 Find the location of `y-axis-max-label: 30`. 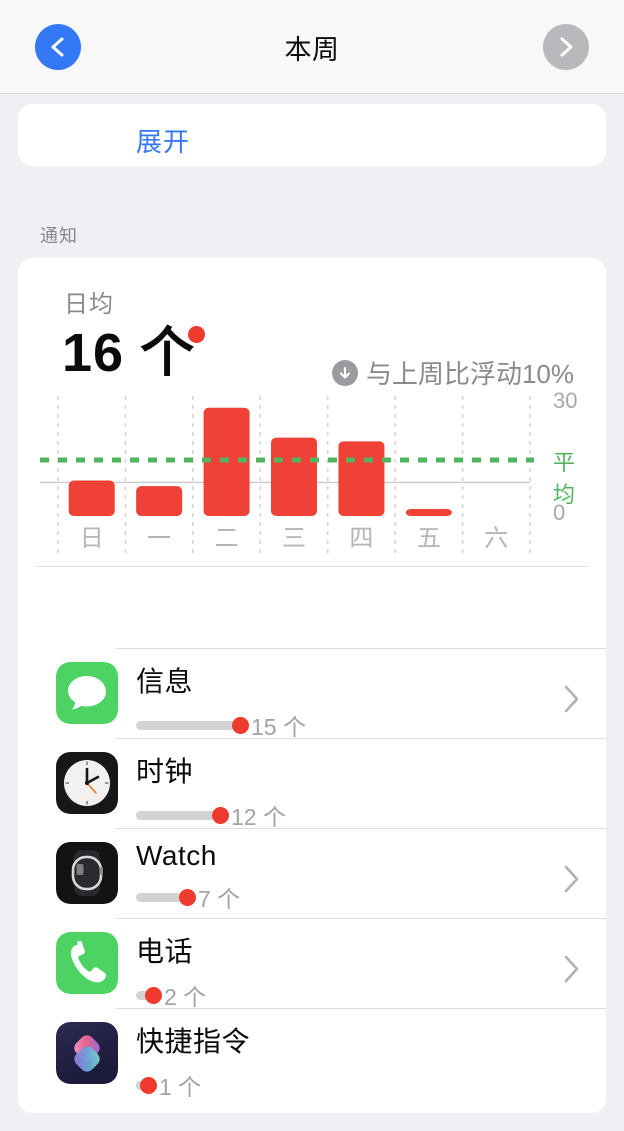

y-axis-max-label: 30 is located at coordinates (565, 400).